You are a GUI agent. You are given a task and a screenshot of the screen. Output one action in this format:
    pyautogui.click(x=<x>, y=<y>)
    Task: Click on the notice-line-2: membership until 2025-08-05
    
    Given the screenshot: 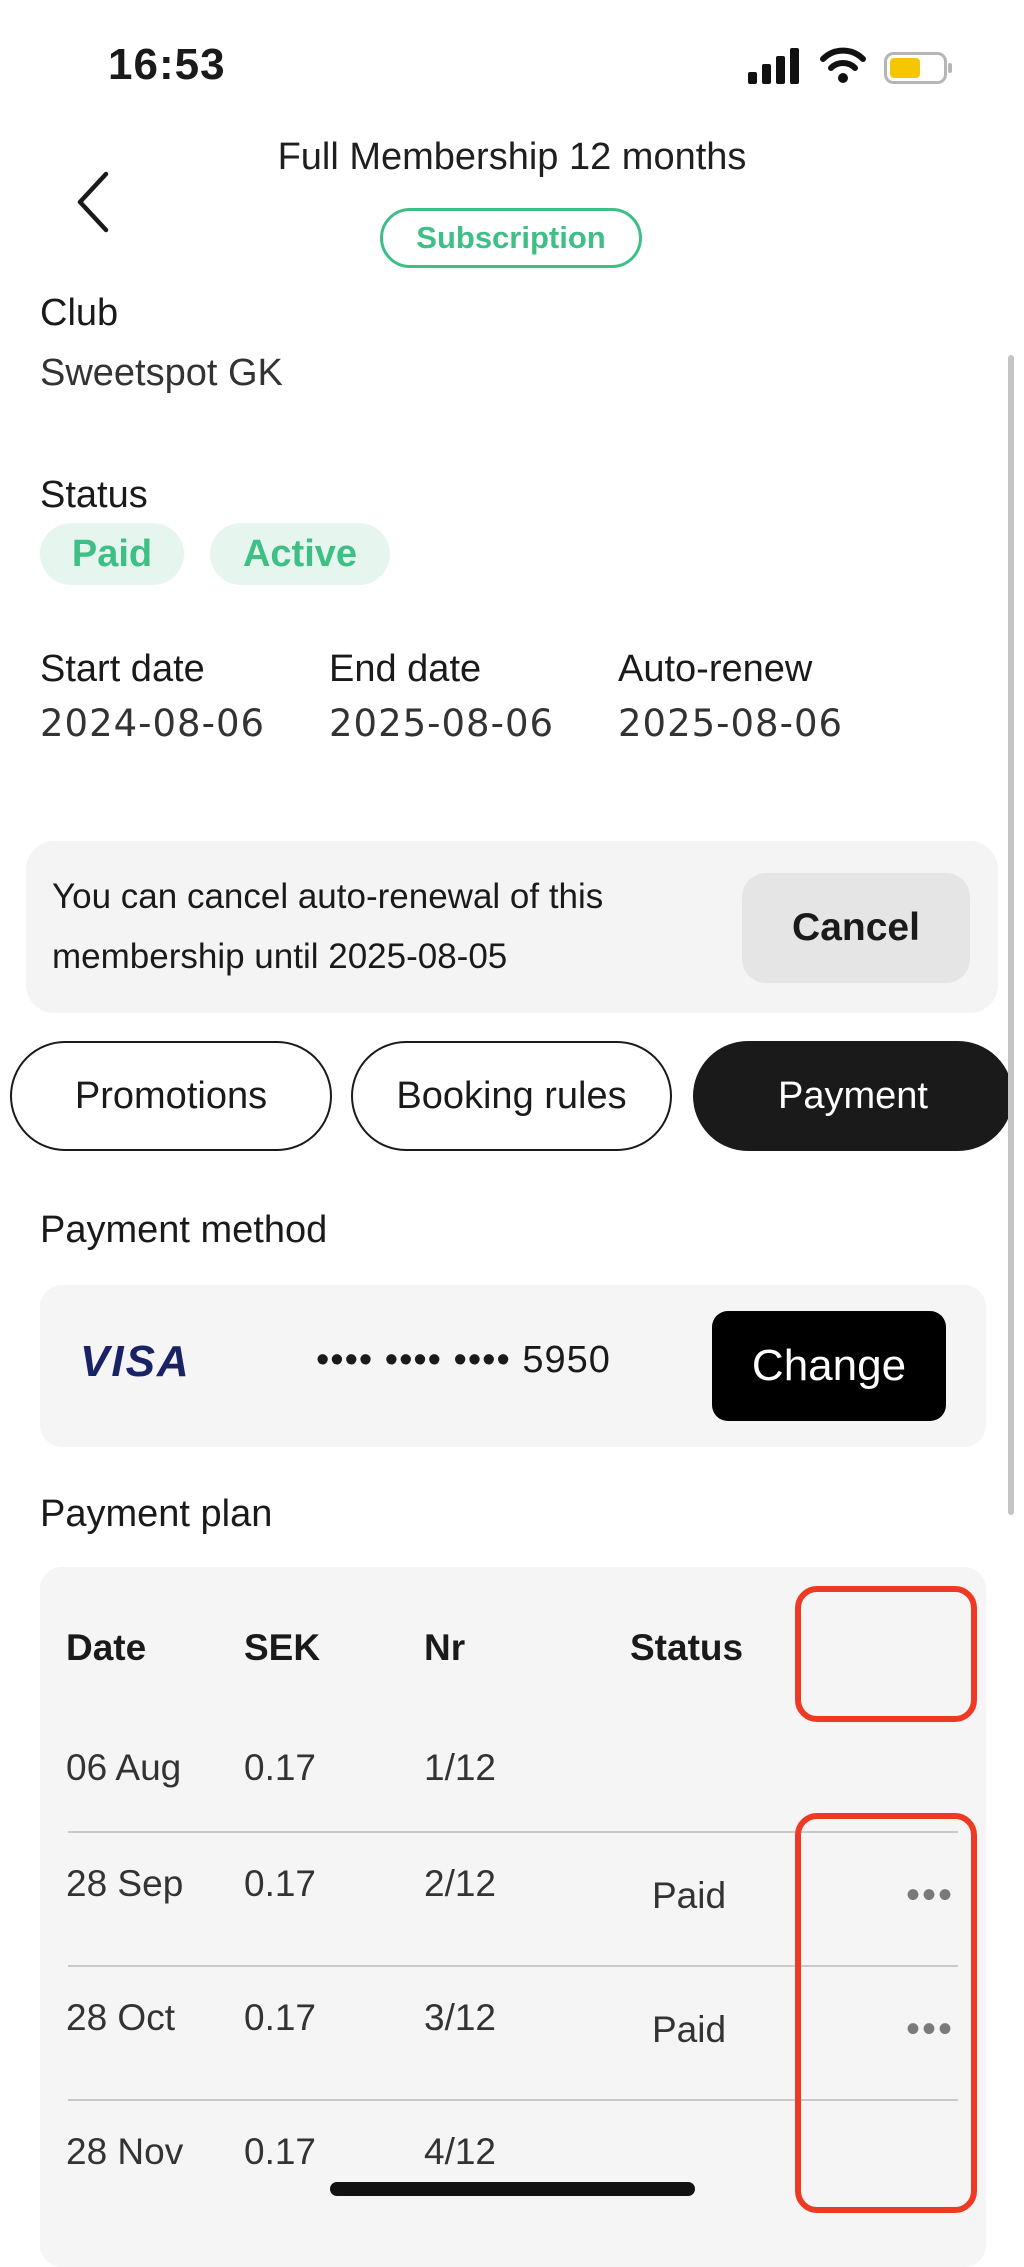 What is the action you would take?
    pyautogui.click(x=280, y=956)
    